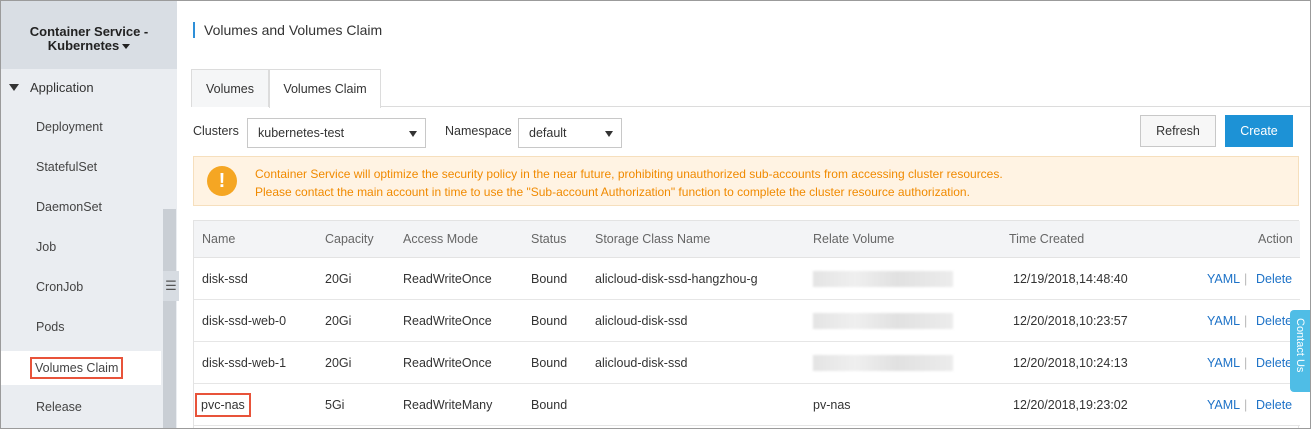  What do you see at coordinates (62, 87) in the screenshot?
I see `sidebar-group-label: Application` at bounding box center [62, 87].